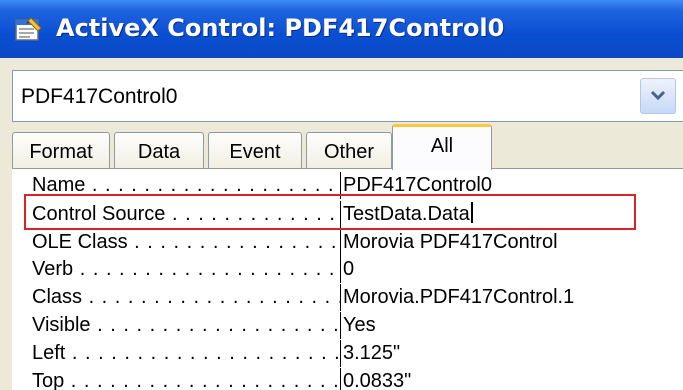 The image size is (683, 390). What do you see at coordinates (255, 214) in the screenshot?
I see `leader-dots: . . . . . . . . . . . . . . . . . . . .` at bounding box center [255, 214].